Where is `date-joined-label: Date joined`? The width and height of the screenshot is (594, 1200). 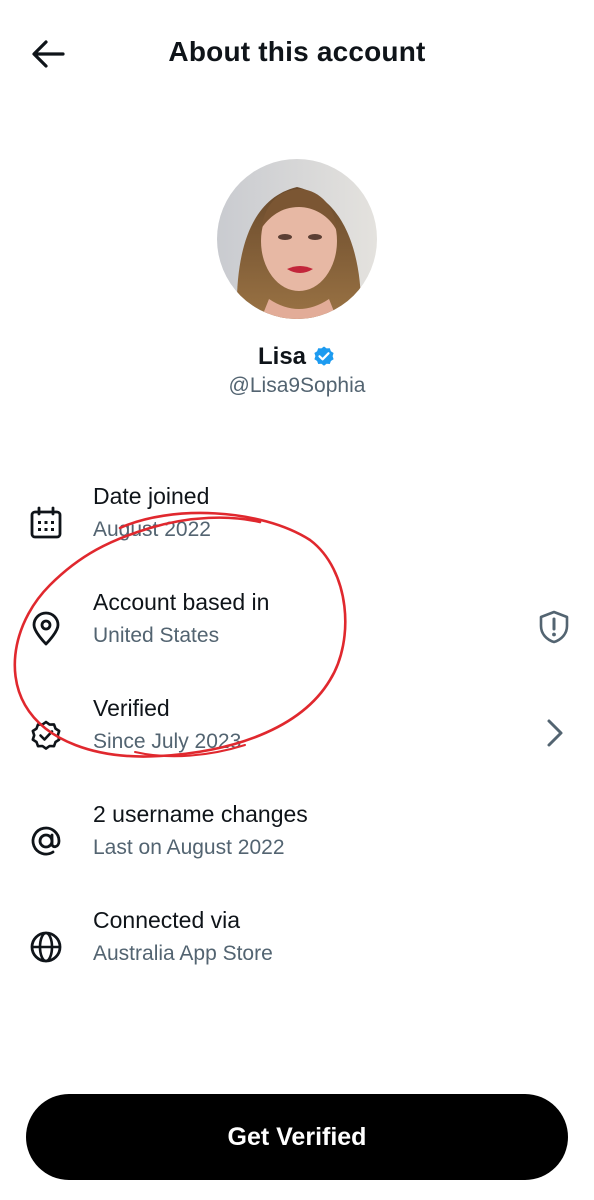
date-joined-label: Date joined is located at coordinates (151, 496).